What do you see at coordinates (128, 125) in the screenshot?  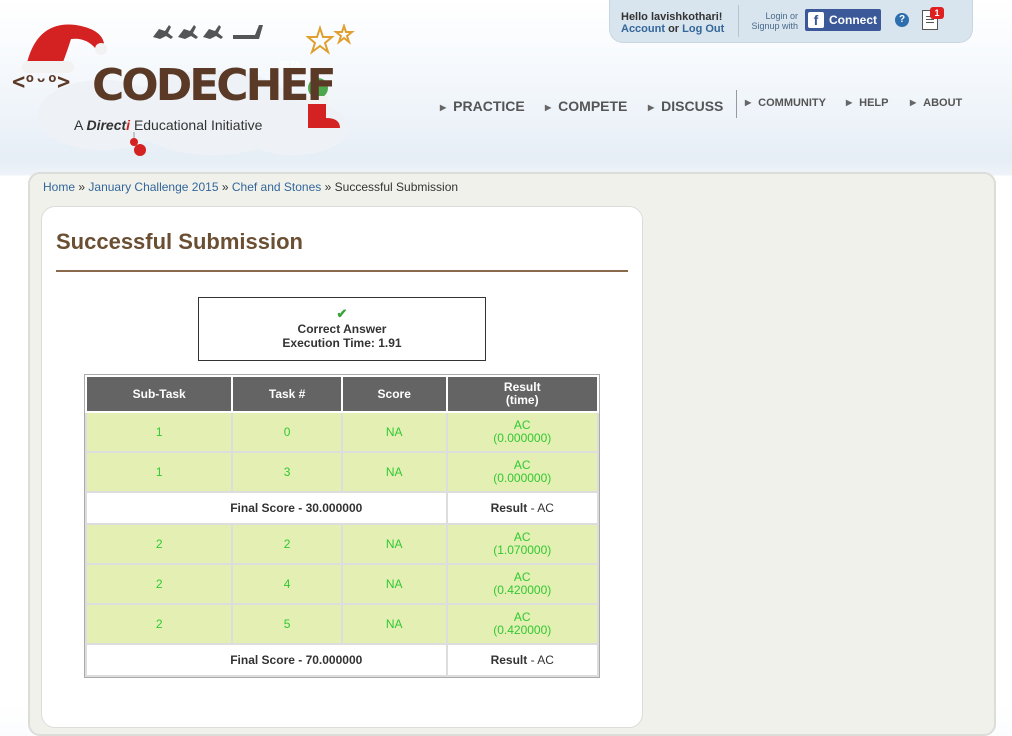 I see `tagline-directi-i: i` at bounding box center [128, 125].